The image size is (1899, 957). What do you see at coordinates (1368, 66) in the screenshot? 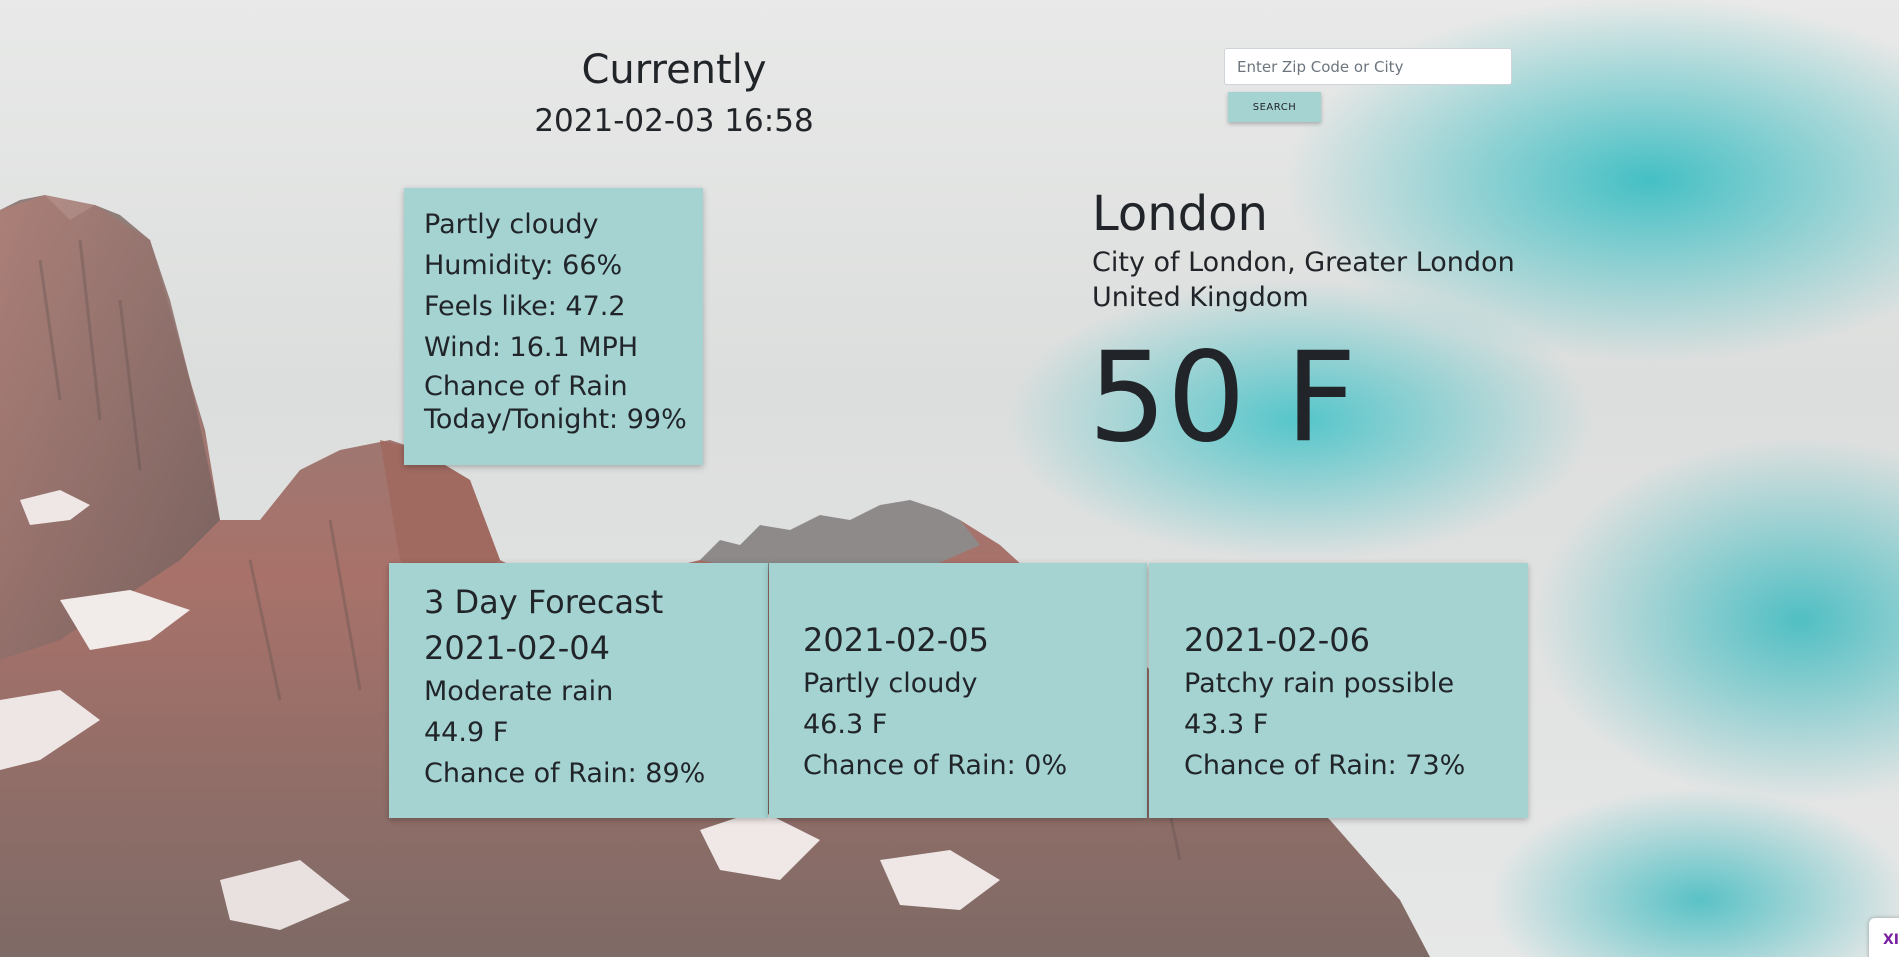
I see `search-input` at bounding box center [1368, 66].